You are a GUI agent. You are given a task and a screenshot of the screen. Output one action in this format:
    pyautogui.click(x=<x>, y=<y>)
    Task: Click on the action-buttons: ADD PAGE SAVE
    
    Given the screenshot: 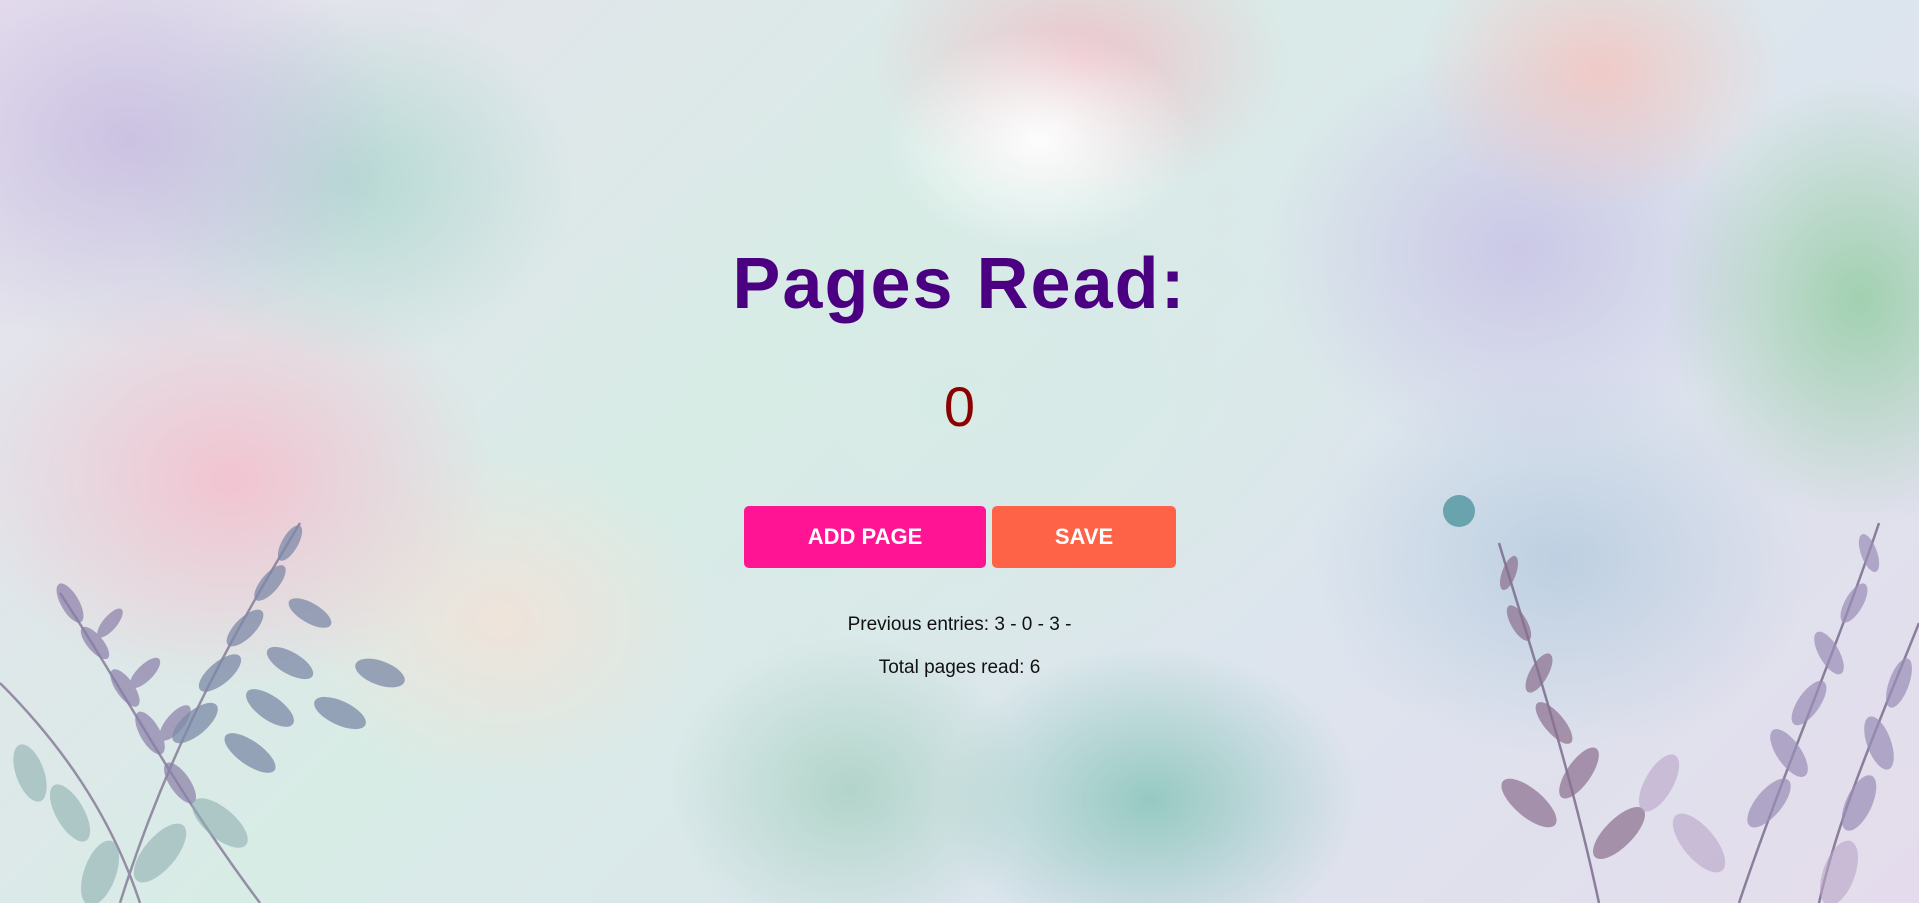 What is the action you would take?
    pyautogui.click(x=960, y=537)
    